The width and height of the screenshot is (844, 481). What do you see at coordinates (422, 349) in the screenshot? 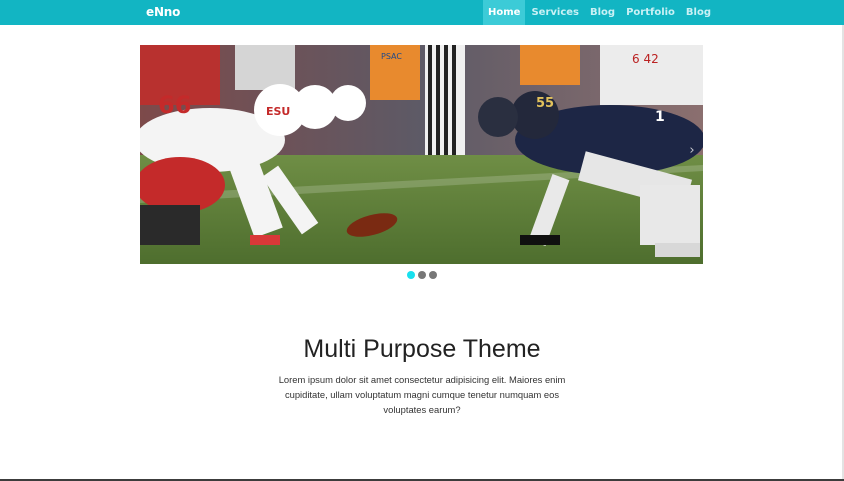
I see `hero-title: Multi Purpose Theme` at bounding box center [422, 349].